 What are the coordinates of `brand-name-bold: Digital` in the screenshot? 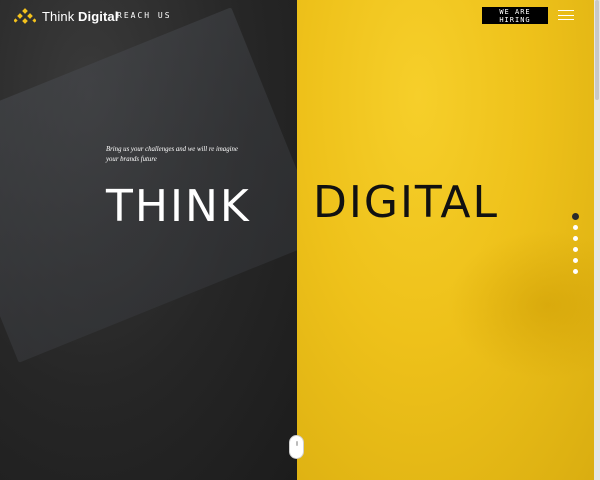 It's located at (98, 16).